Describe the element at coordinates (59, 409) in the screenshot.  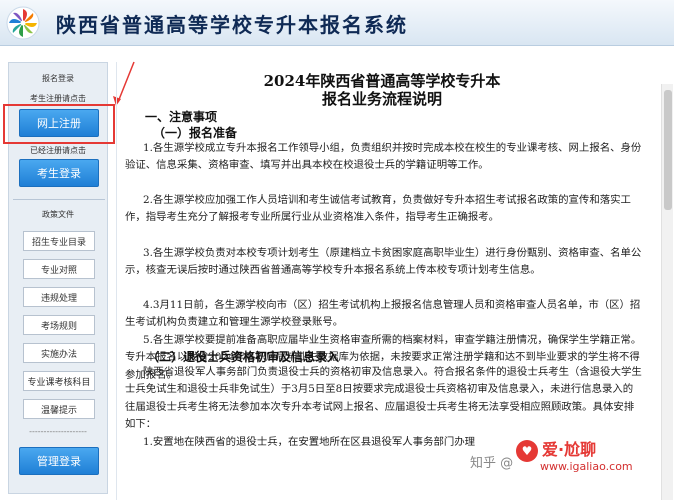
I see `policy-item-tips: 温馨提示` at that location.